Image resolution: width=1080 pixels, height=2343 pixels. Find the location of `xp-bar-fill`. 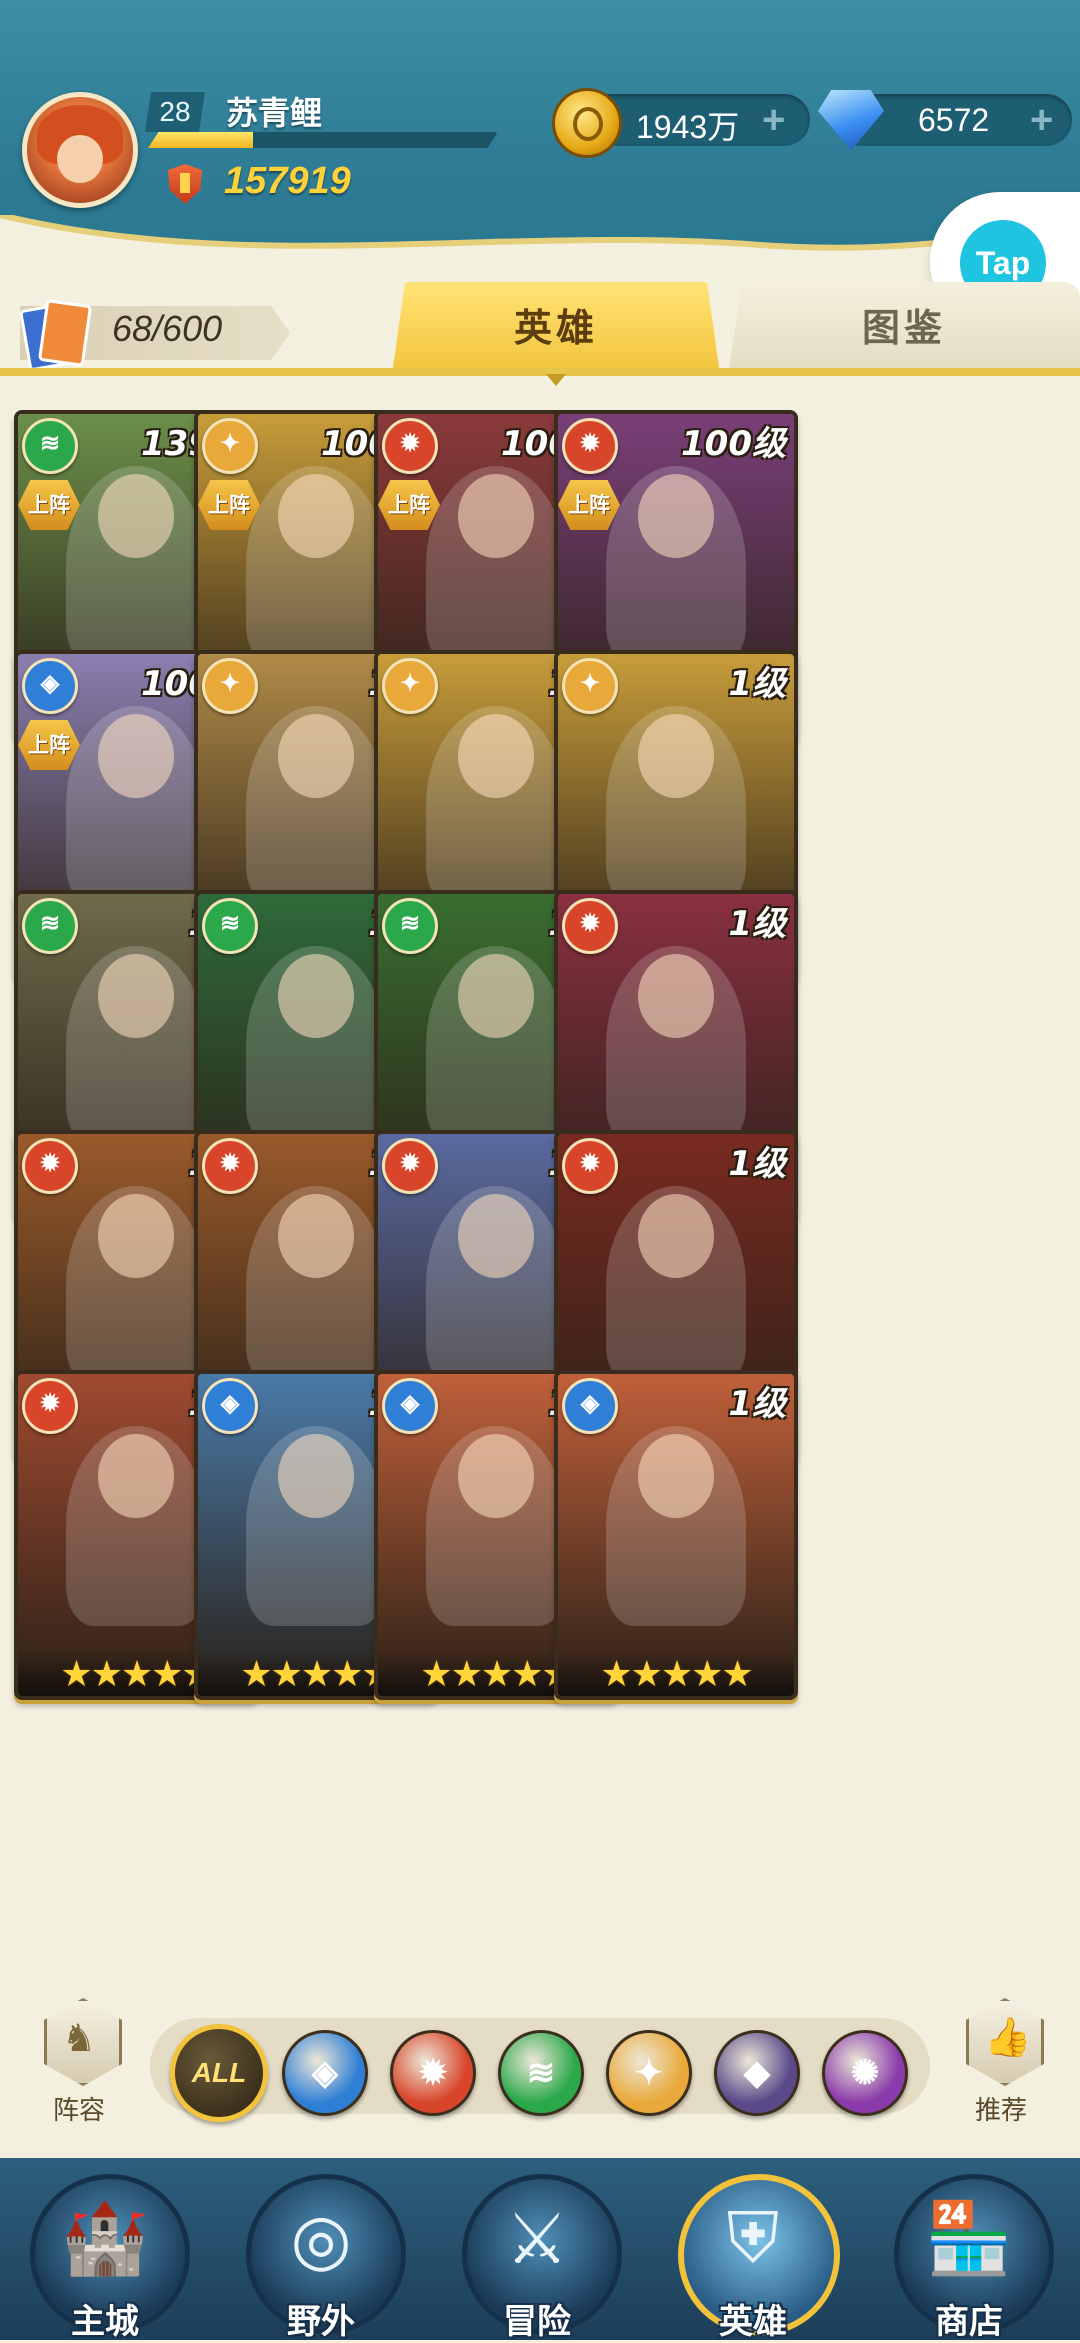

xp-bar-fill is located at coordinates (200, 140).